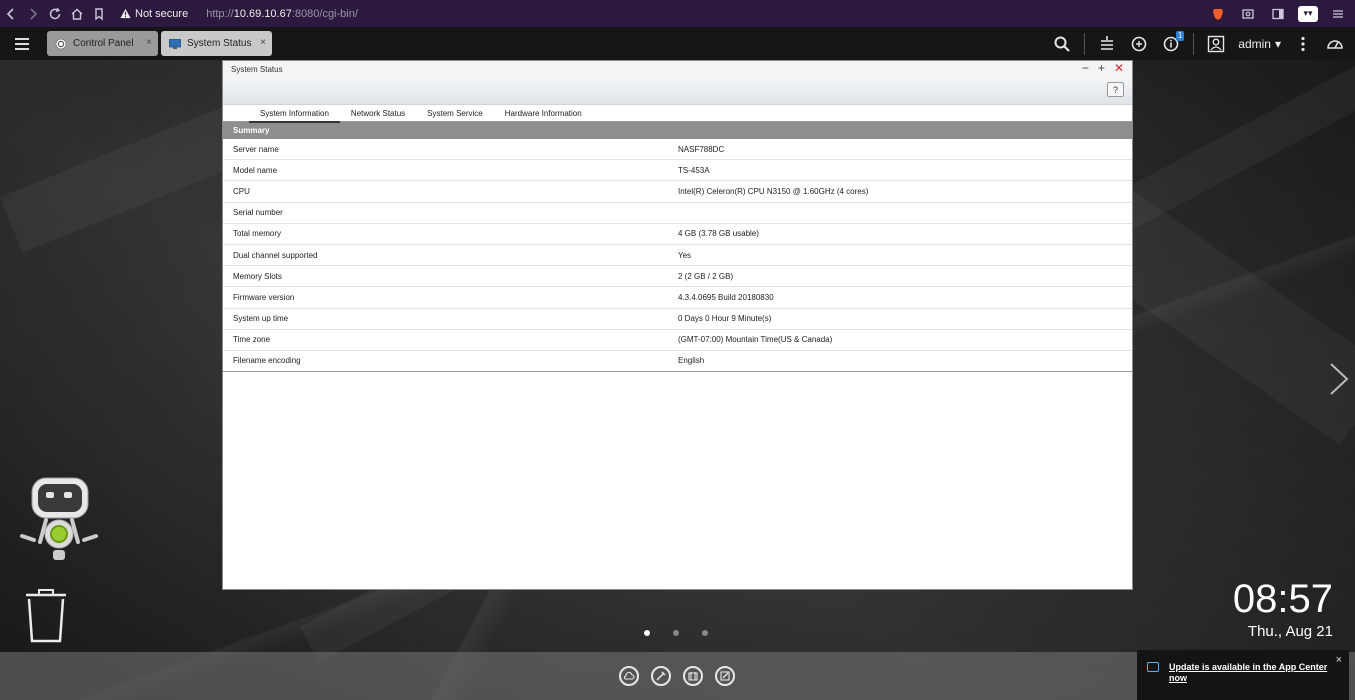 This screenshot has width=1355, height=700. I want to click on forward-icon, so click(33, 13).